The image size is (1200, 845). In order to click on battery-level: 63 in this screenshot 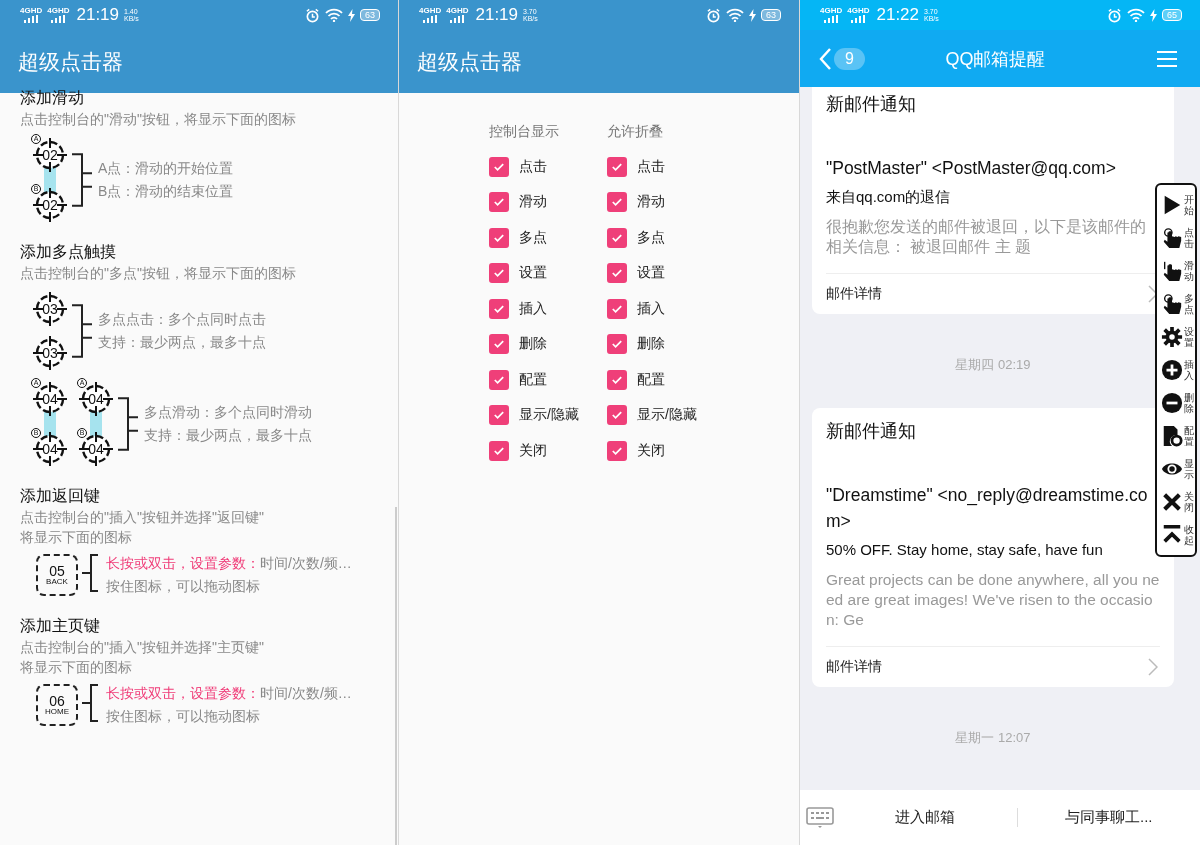, I will do `click(370, 15)`.